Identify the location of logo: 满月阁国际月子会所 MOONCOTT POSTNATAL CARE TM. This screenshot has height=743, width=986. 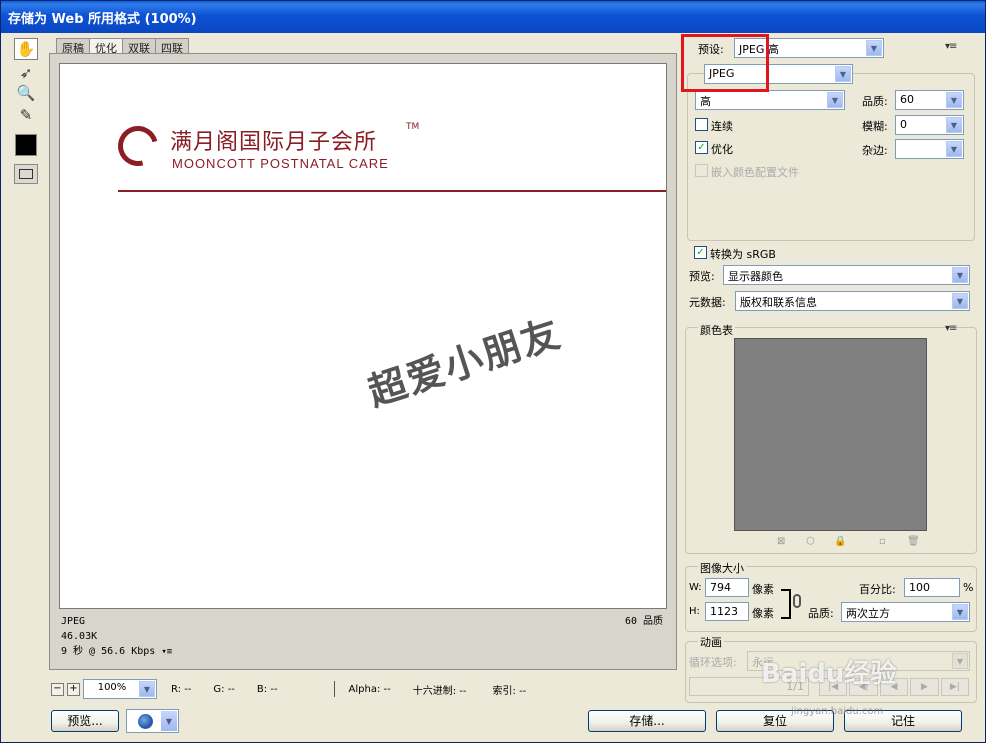
(274, 150).